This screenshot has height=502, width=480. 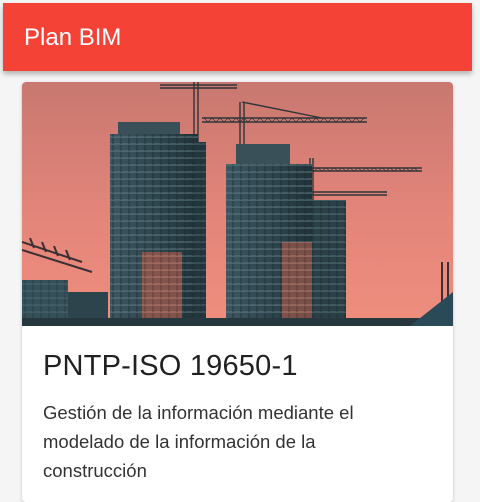 What do you see at coordinates (73, 37) in the screenshot?
I see `app-title: Plan BIM` at bounding box center [73, 37].